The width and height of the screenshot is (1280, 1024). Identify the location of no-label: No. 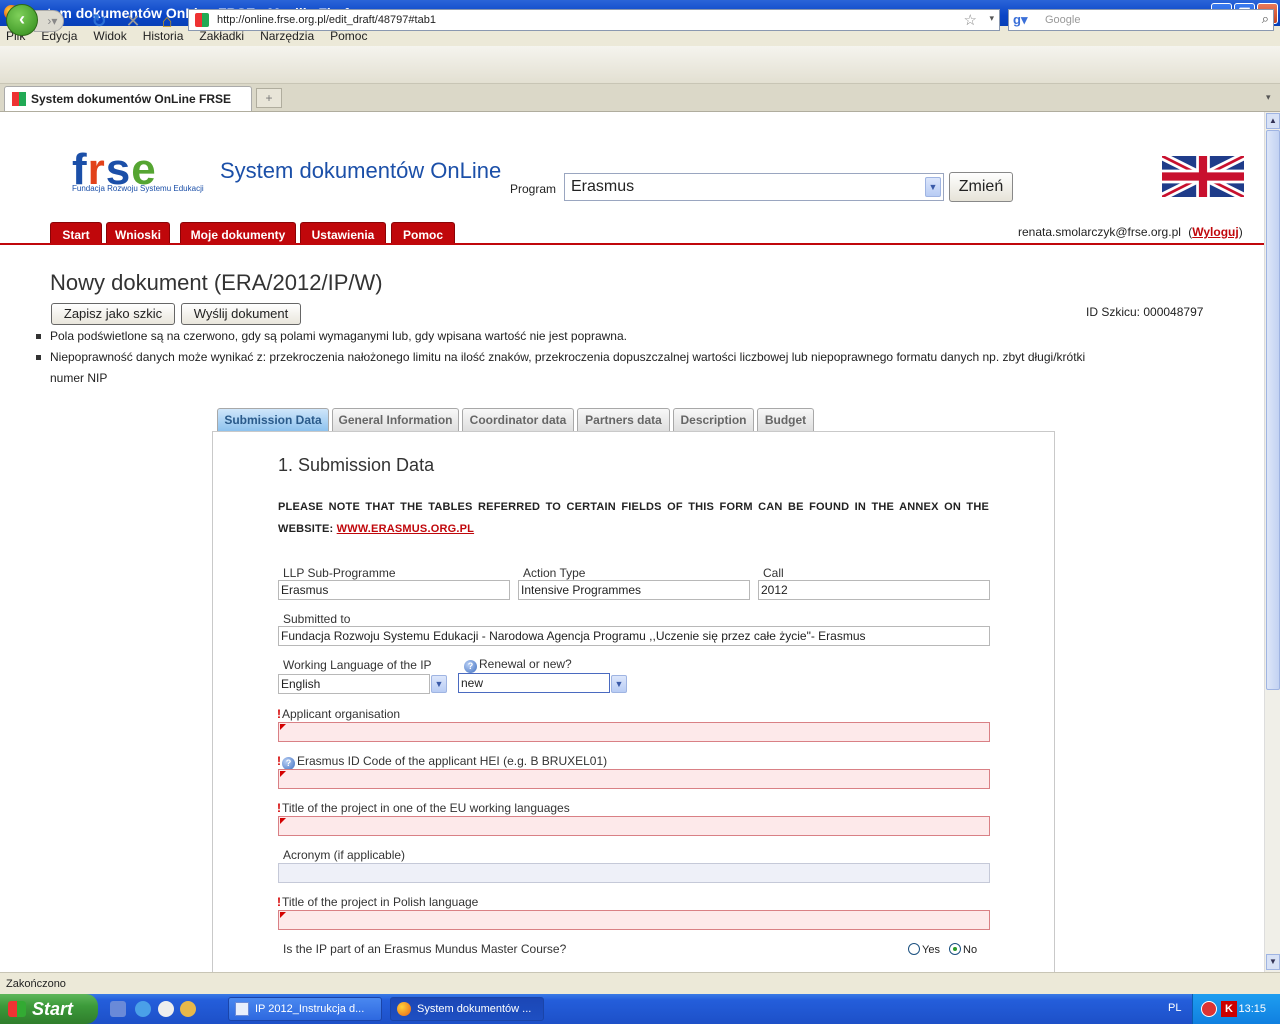
(970, 950).